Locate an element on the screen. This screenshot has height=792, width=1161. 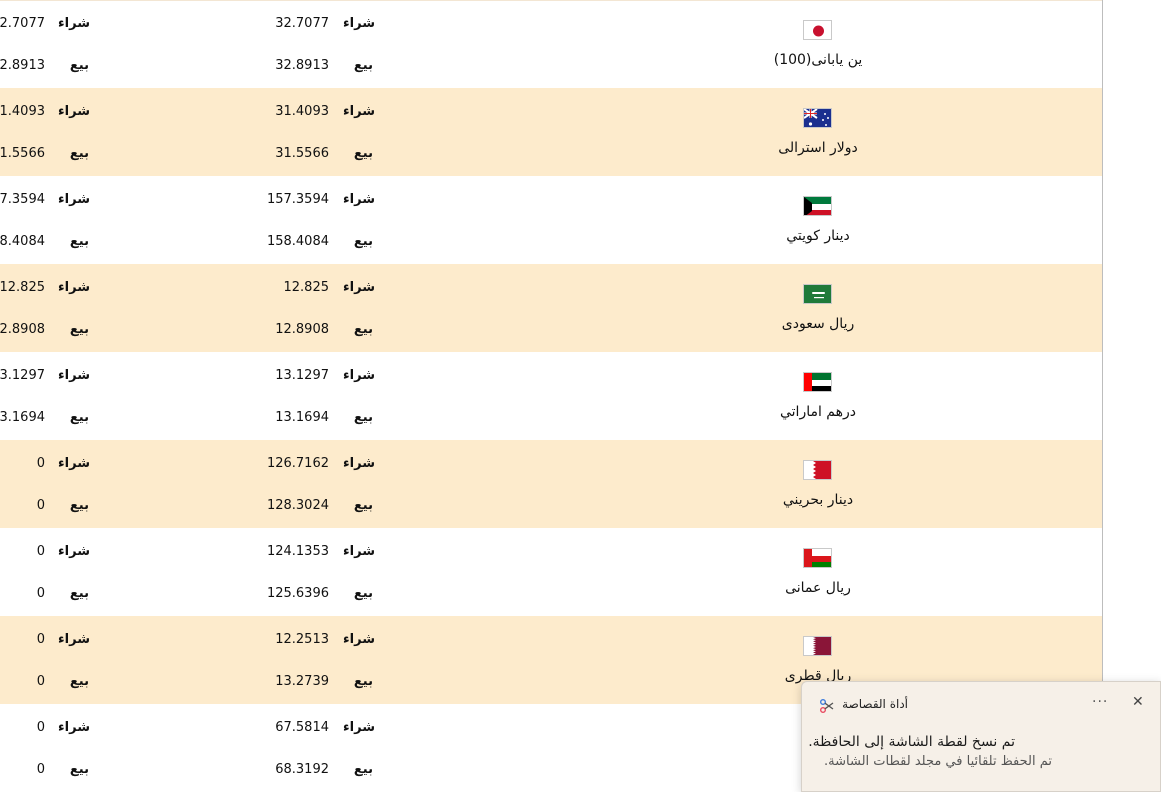
scissors-icon is located at coordinates (827, 706).